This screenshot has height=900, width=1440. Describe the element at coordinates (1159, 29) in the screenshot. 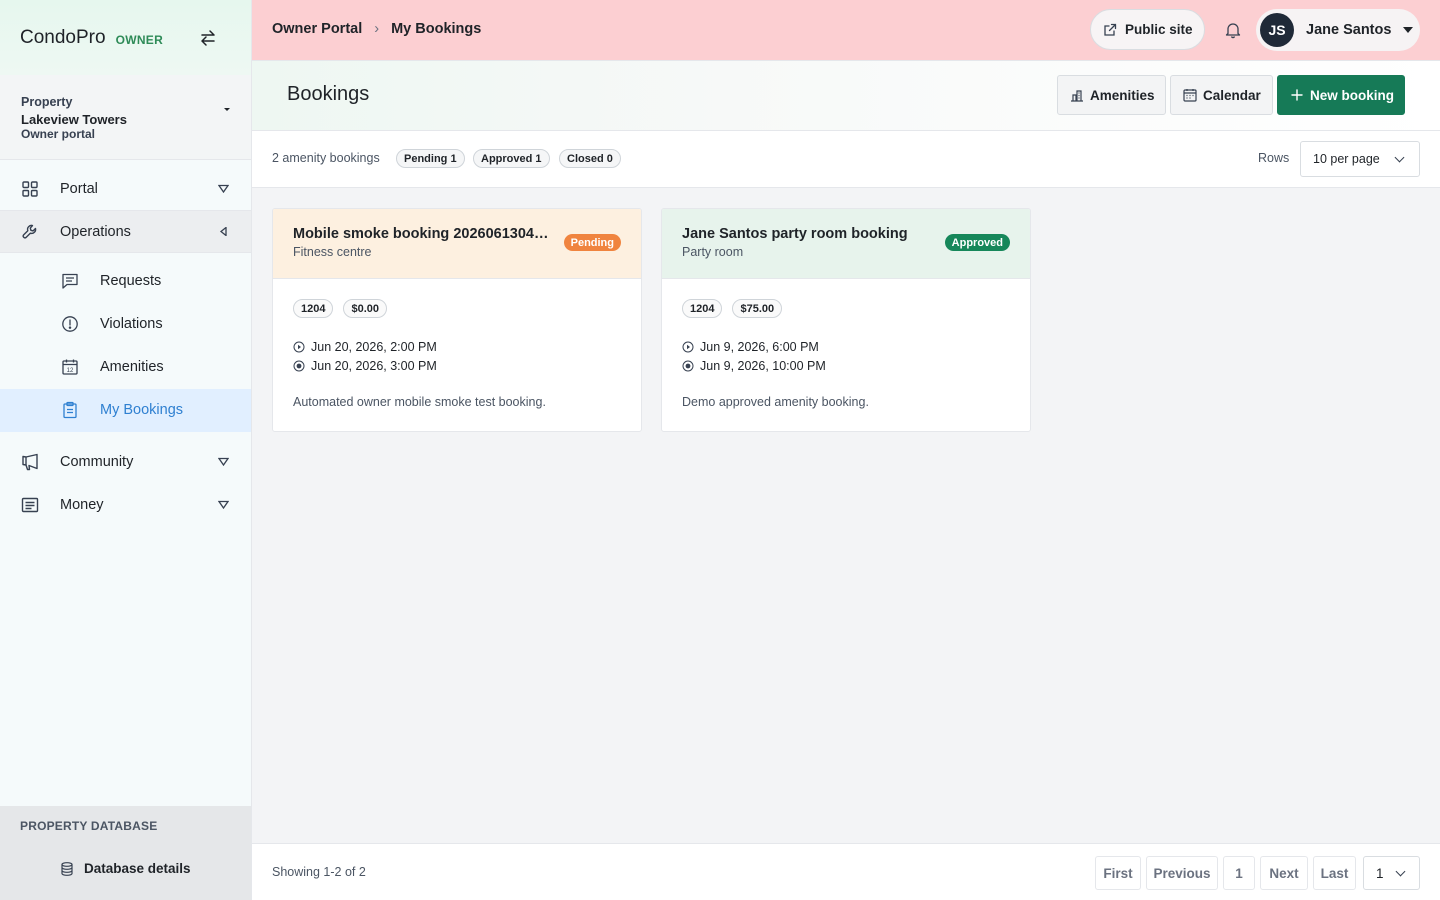

I see `public-site-label: Public site` at that location.